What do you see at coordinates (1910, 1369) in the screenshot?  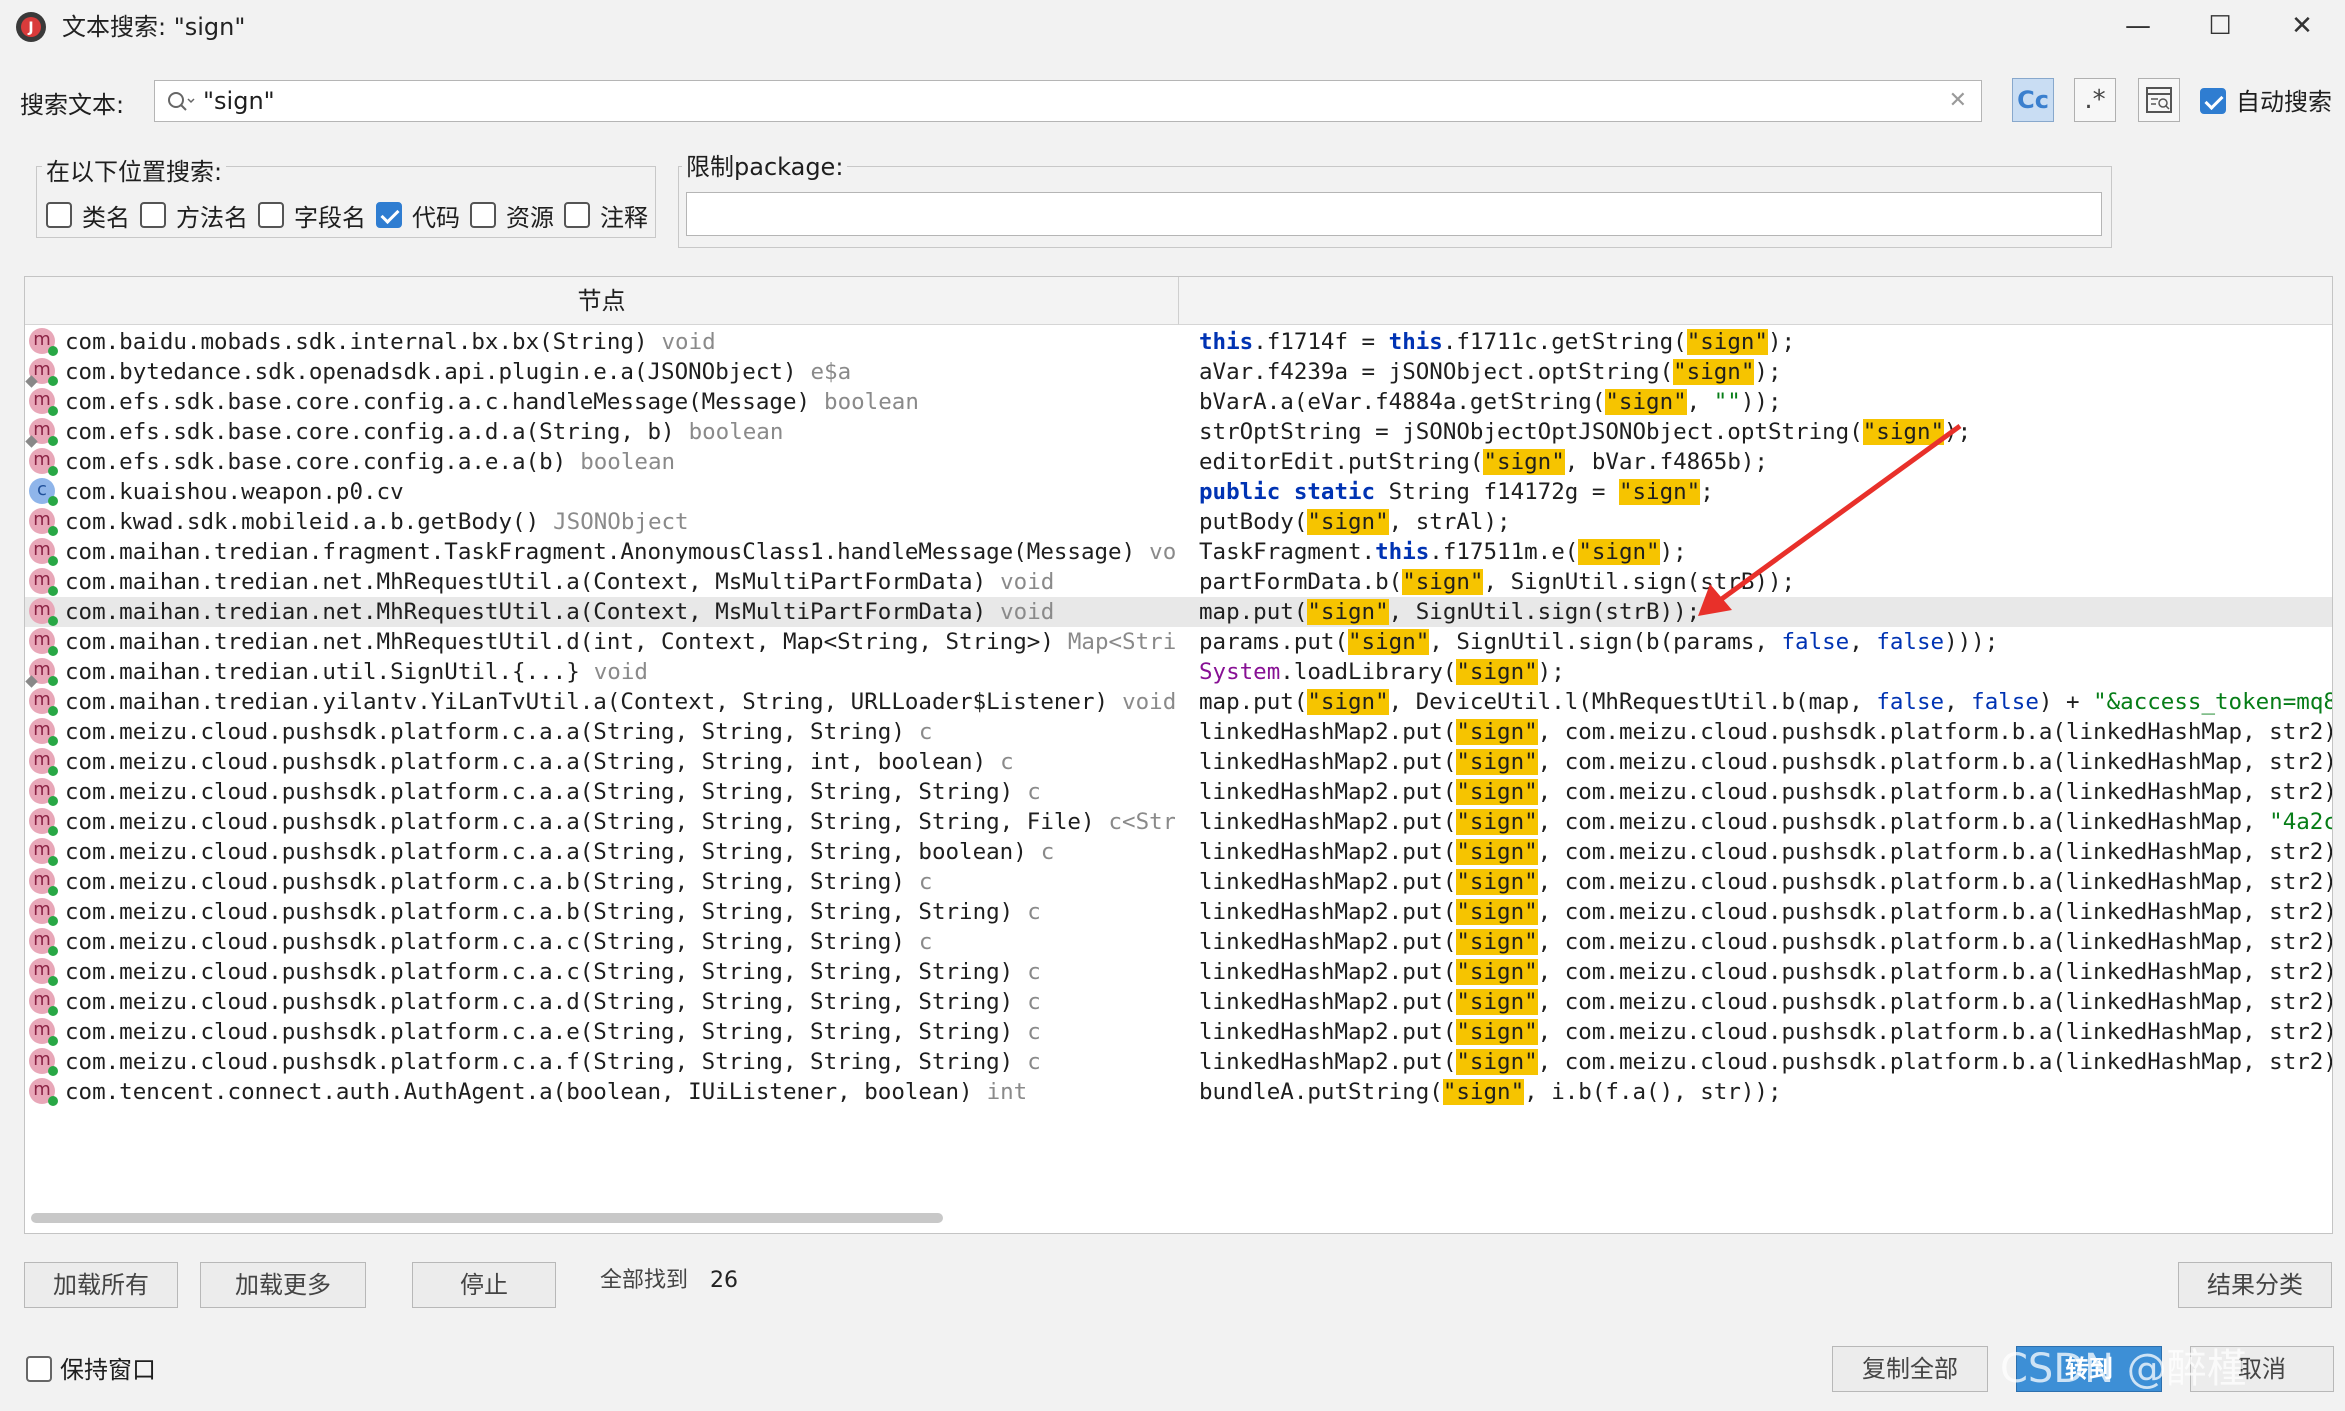 I see `copy-all-button: 复制全部` at bounding box center [1910, 1369].